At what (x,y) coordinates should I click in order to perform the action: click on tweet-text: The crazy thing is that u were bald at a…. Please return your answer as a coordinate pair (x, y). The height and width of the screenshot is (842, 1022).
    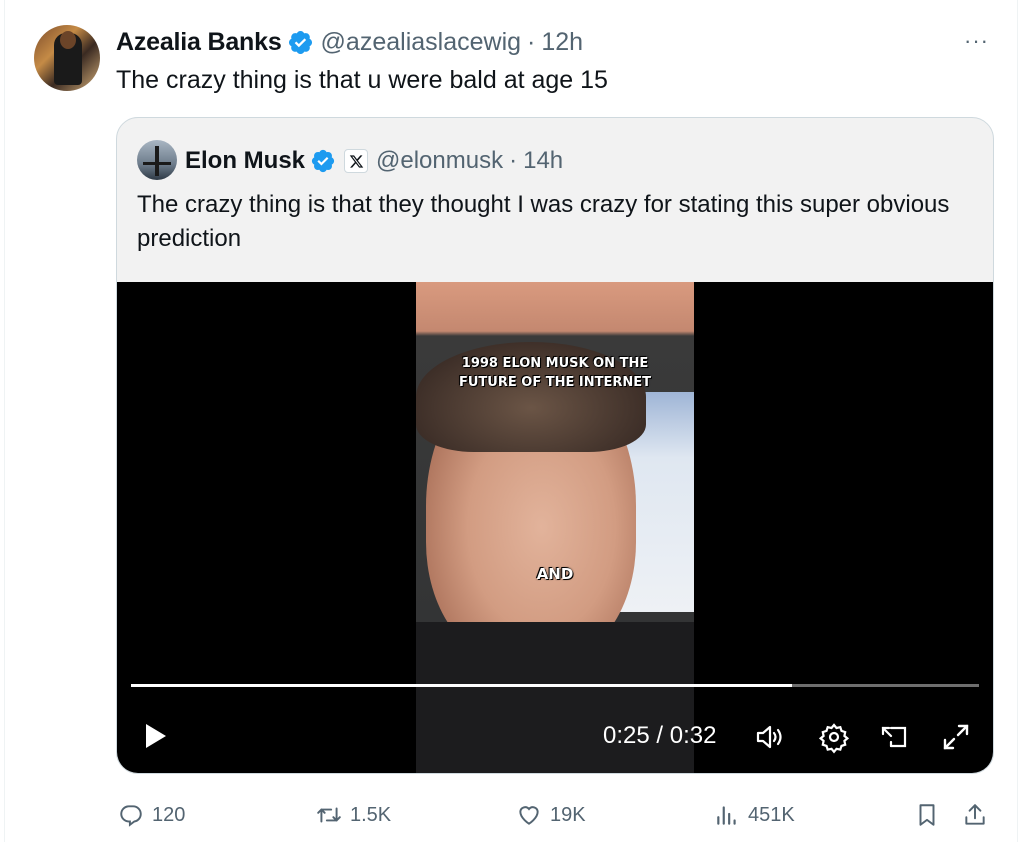
    Looking at the image, I should click on (362, 80).